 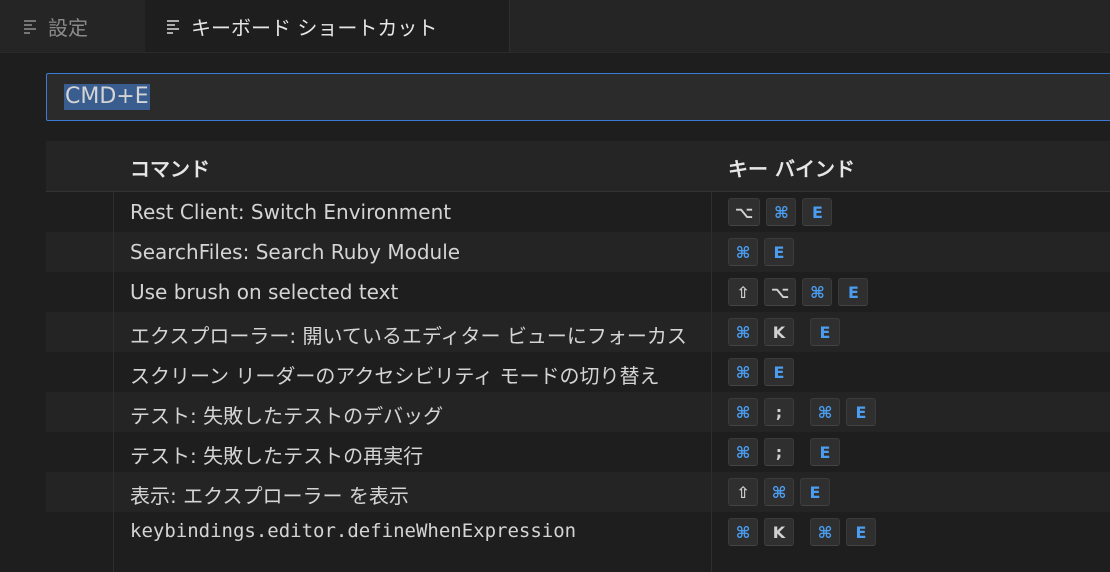 I want to click on tab-settings: 設定, so click(x=72, y=26).